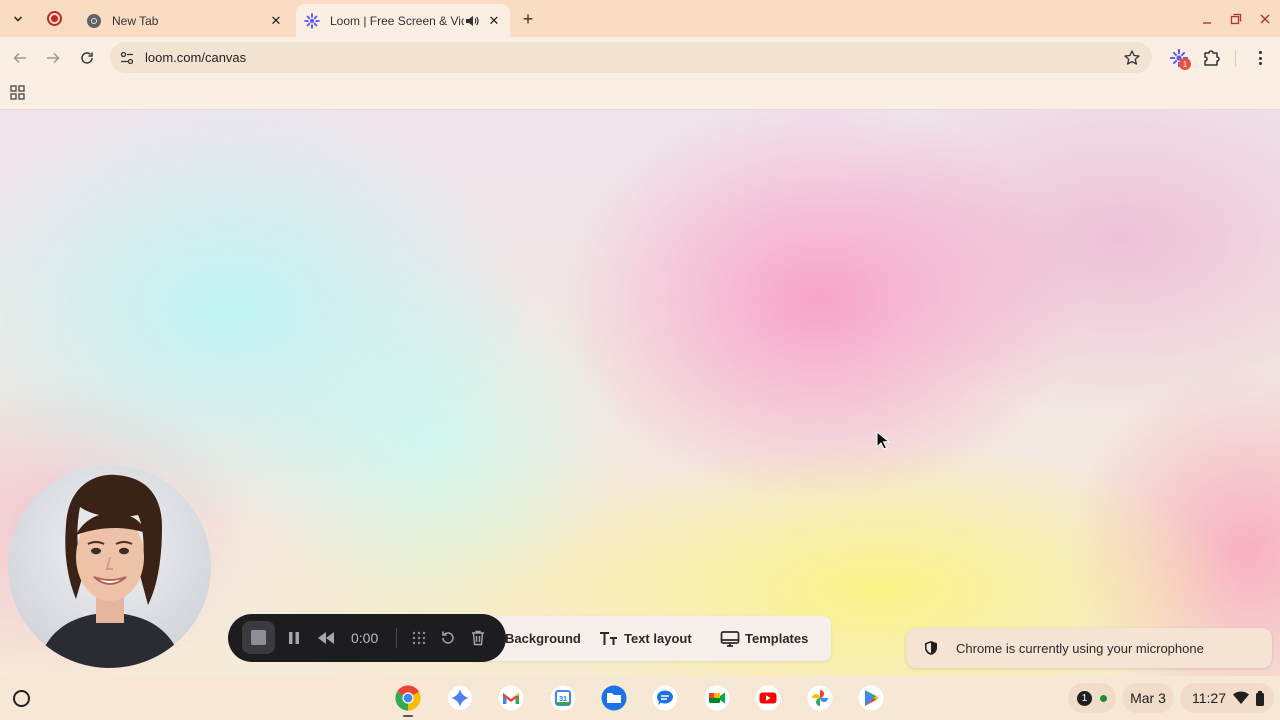  I want to click on speaker-icon, so click(472, 21).